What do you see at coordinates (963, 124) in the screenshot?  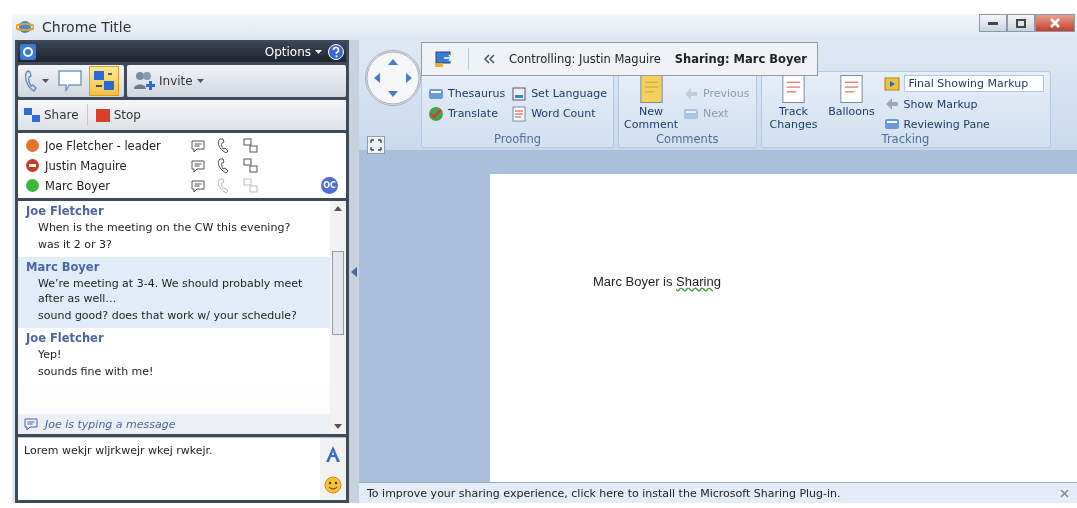 I see `ribbon-button: Reviewing Pane` at bounding box center [963, 124].